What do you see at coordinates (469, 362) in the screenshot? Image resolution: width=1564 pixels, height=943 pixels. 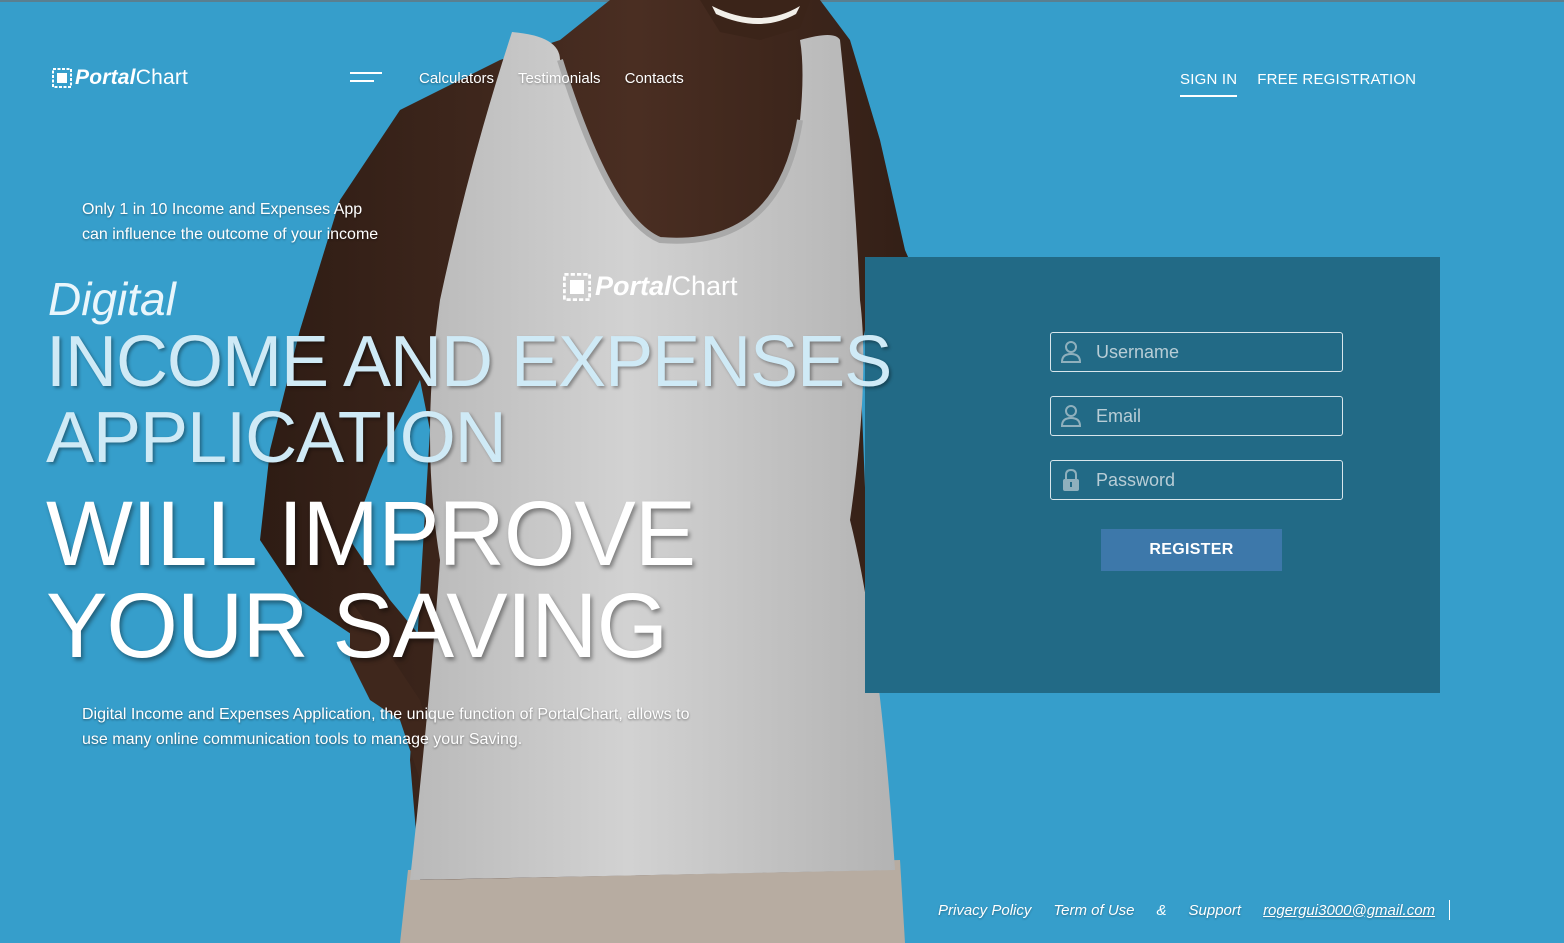 I see `headline-line: INCOME AND EXPENSES` at bounding box center [469, 362].